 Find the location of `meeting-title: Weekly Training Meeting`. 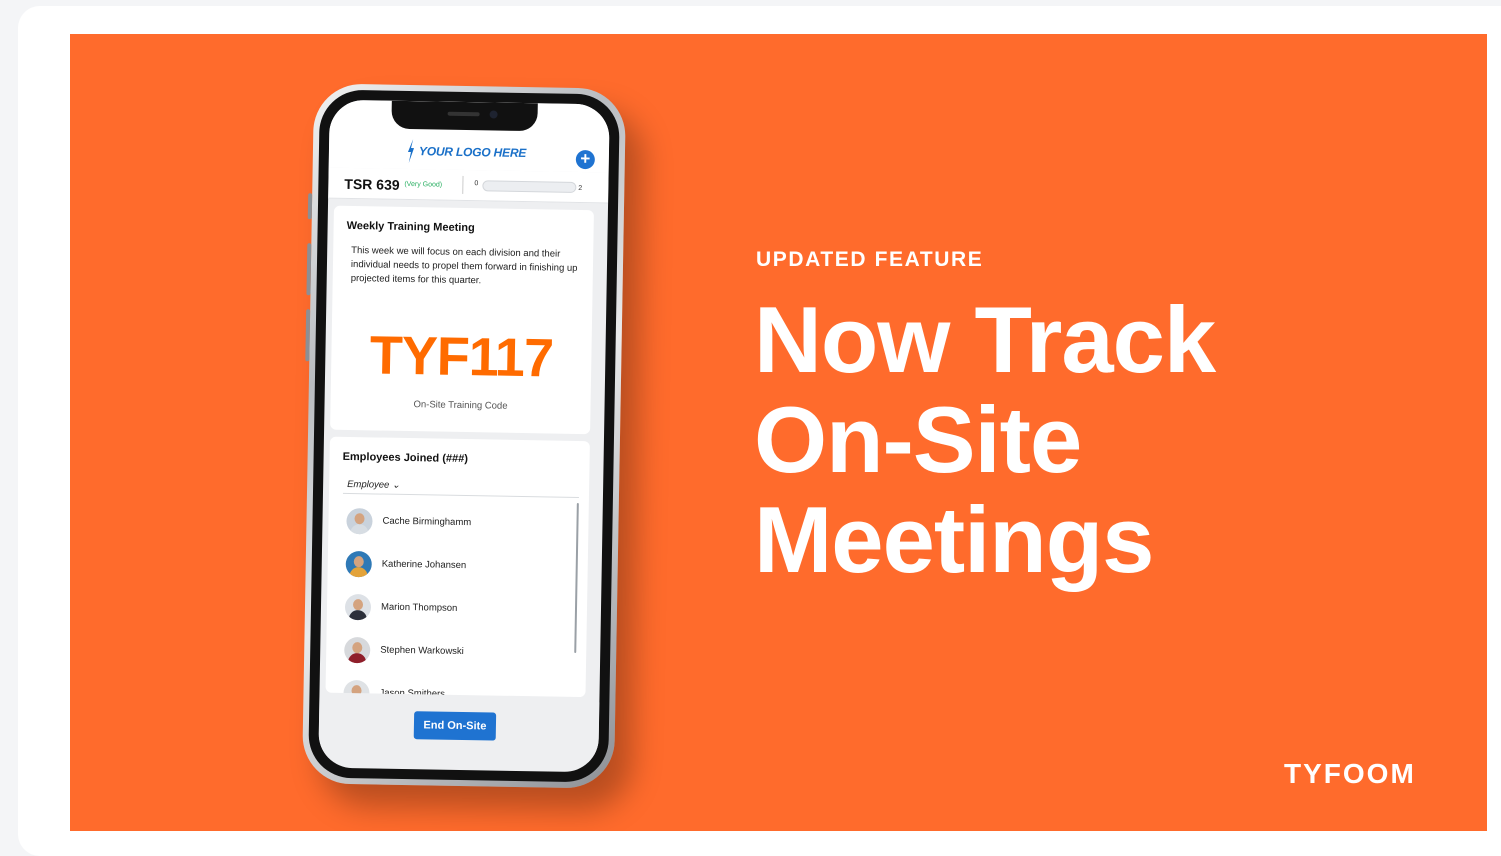

meeting-title: Weekly Training Meeting is located at coordinates (410, 227).